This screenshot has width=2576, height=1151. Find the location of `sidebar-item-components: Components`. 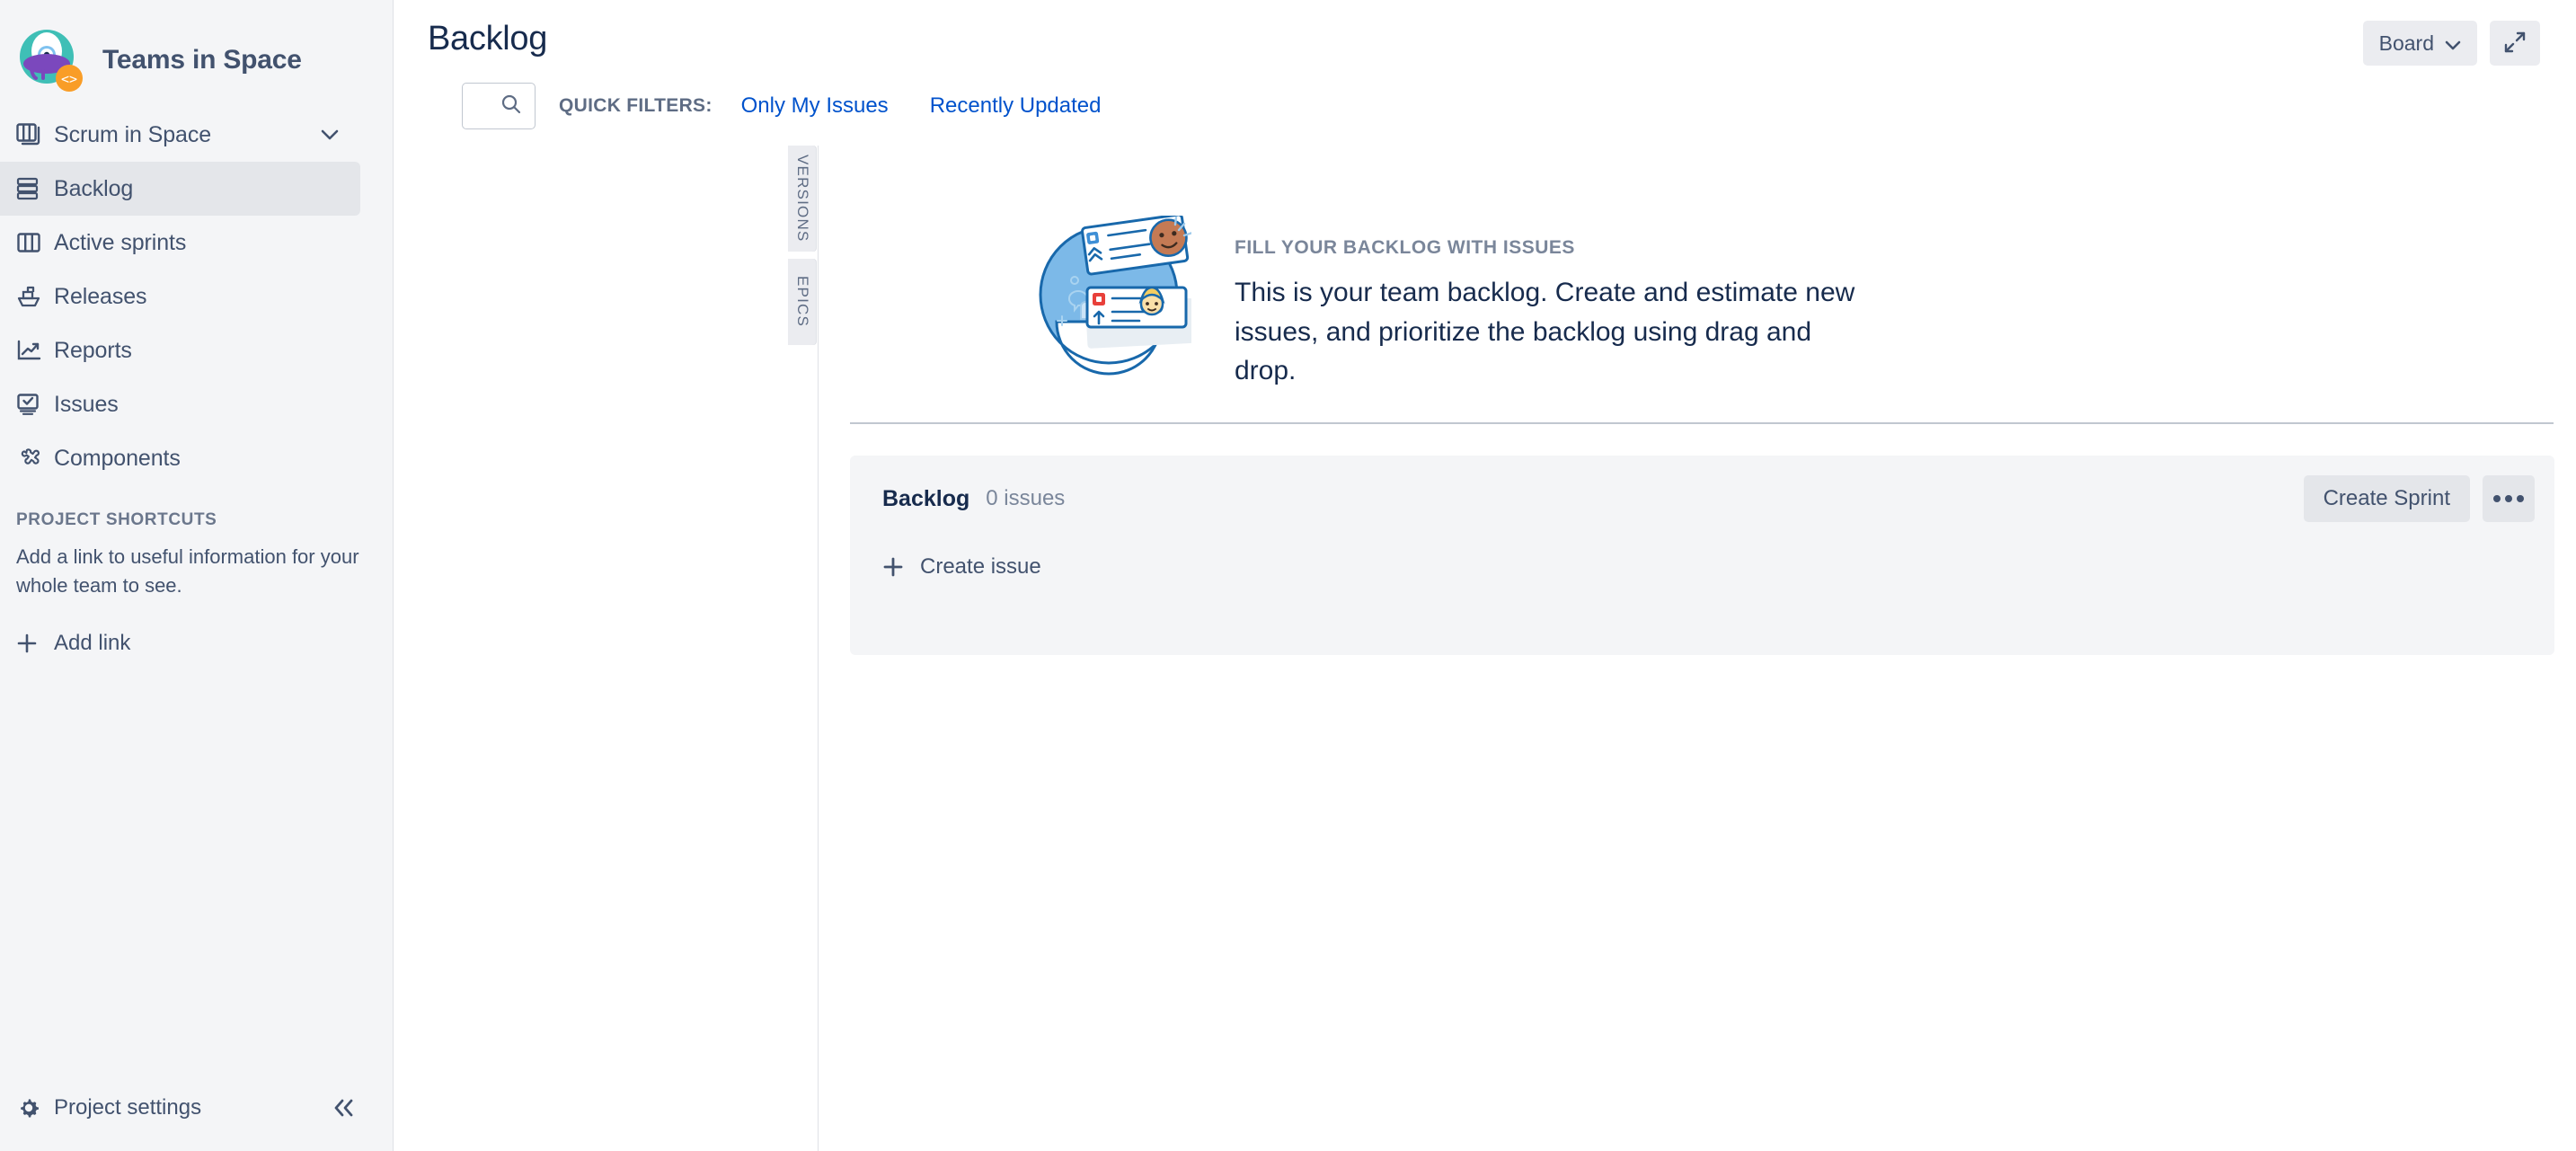

sidebar-item-components: Components is located at coordinates (180, 458).